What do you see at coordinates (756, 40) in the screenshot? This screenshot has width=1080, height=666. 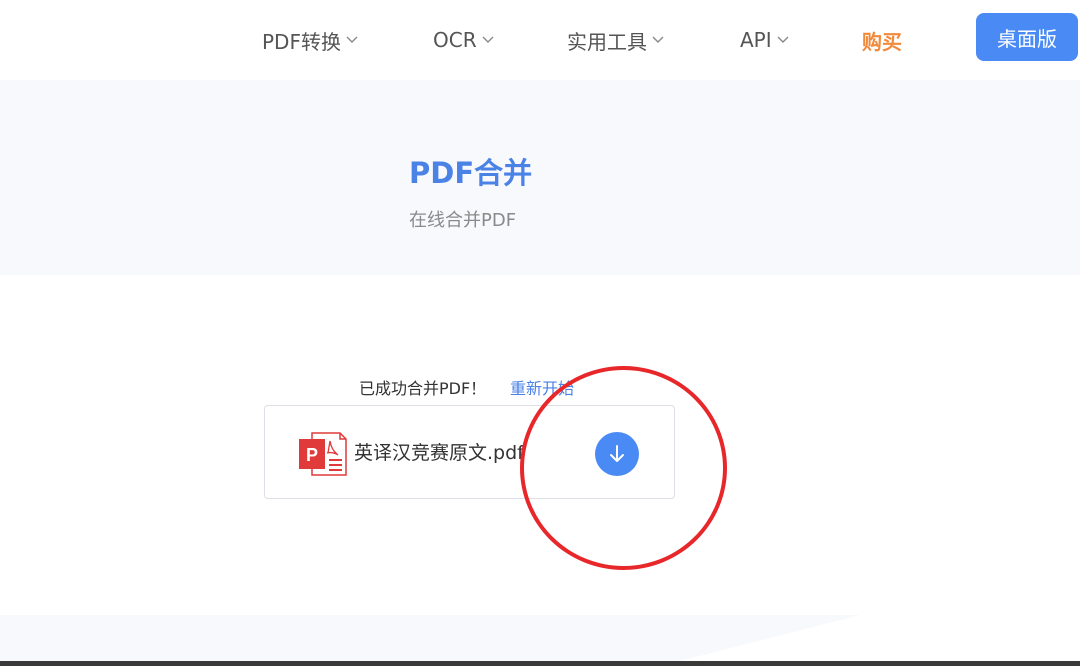 I see `nav-item-label: API` at bounding box center [756, 40].